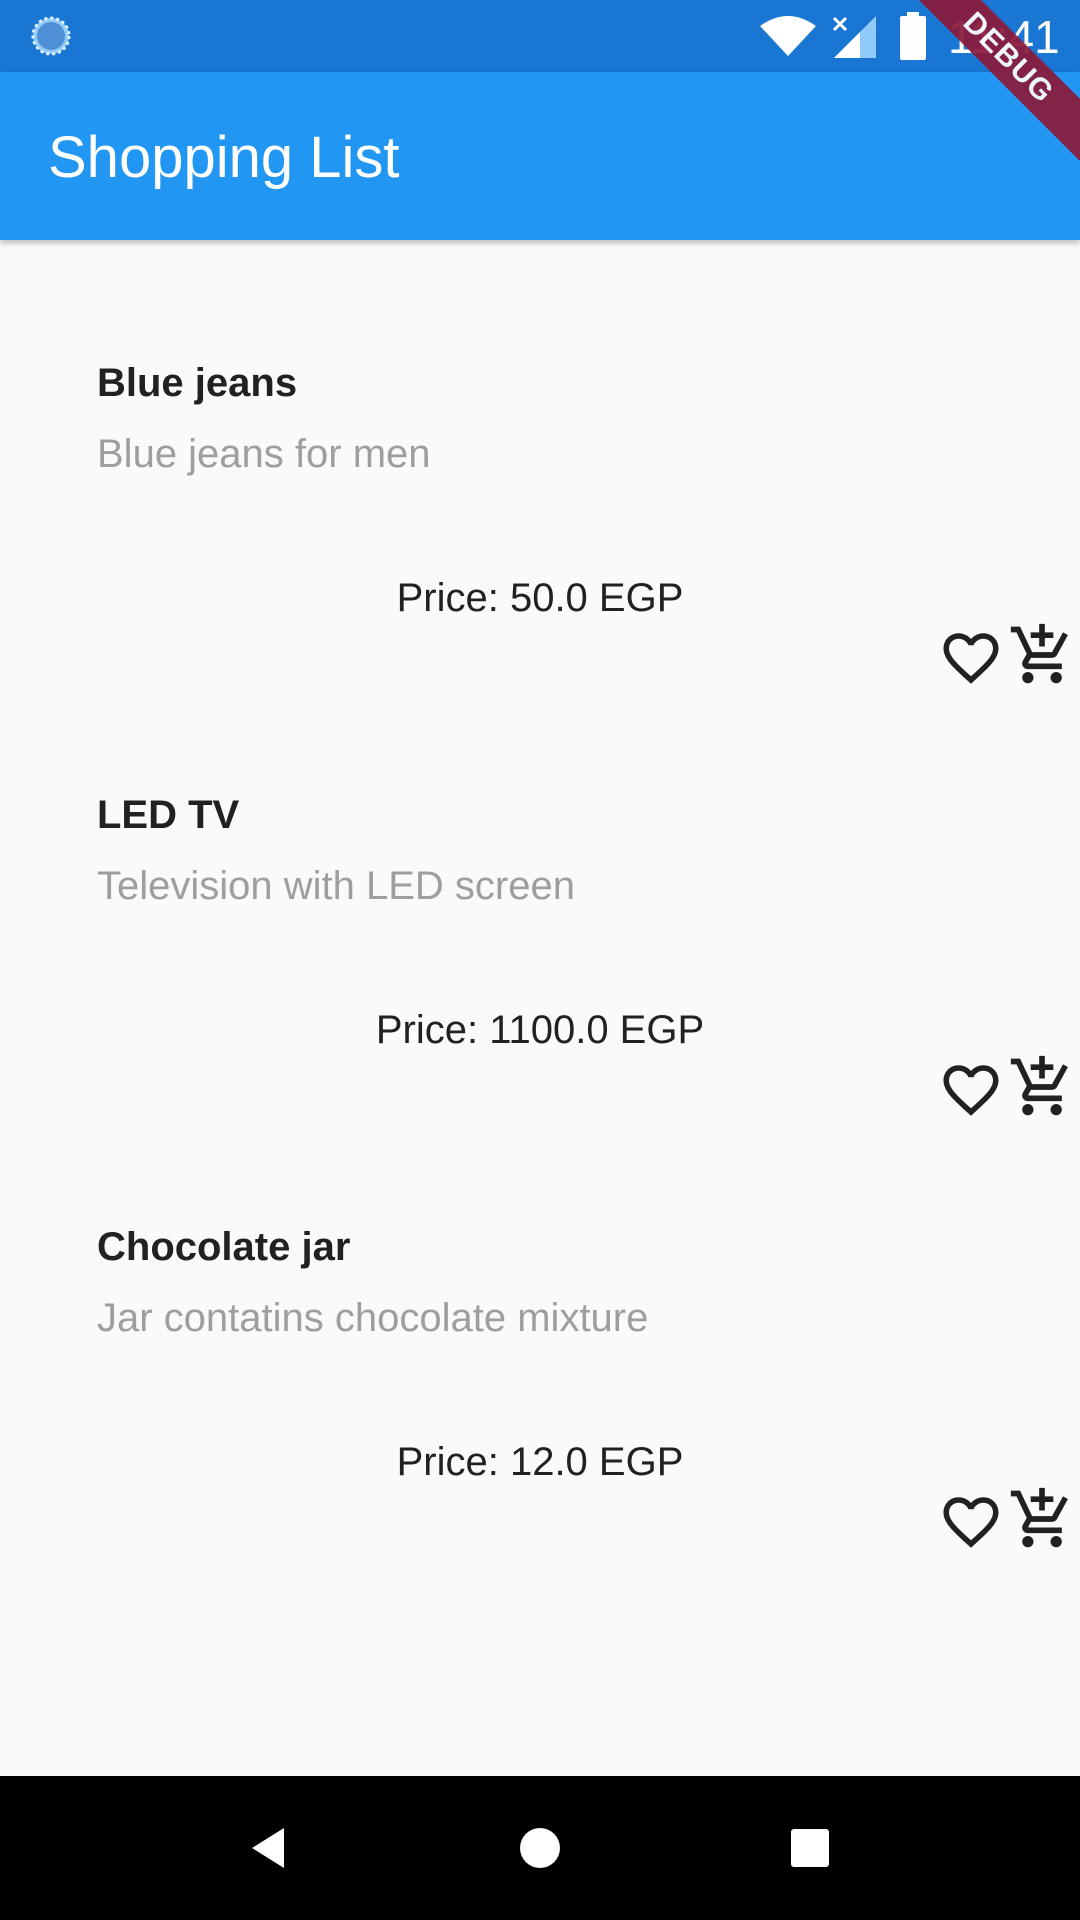 The height and width of the screenshot is (1920, 1080). Describe the element at coordinates (540, 598) in the screenshot. I see `product-price: Price: 50.0 EGP` at that location.